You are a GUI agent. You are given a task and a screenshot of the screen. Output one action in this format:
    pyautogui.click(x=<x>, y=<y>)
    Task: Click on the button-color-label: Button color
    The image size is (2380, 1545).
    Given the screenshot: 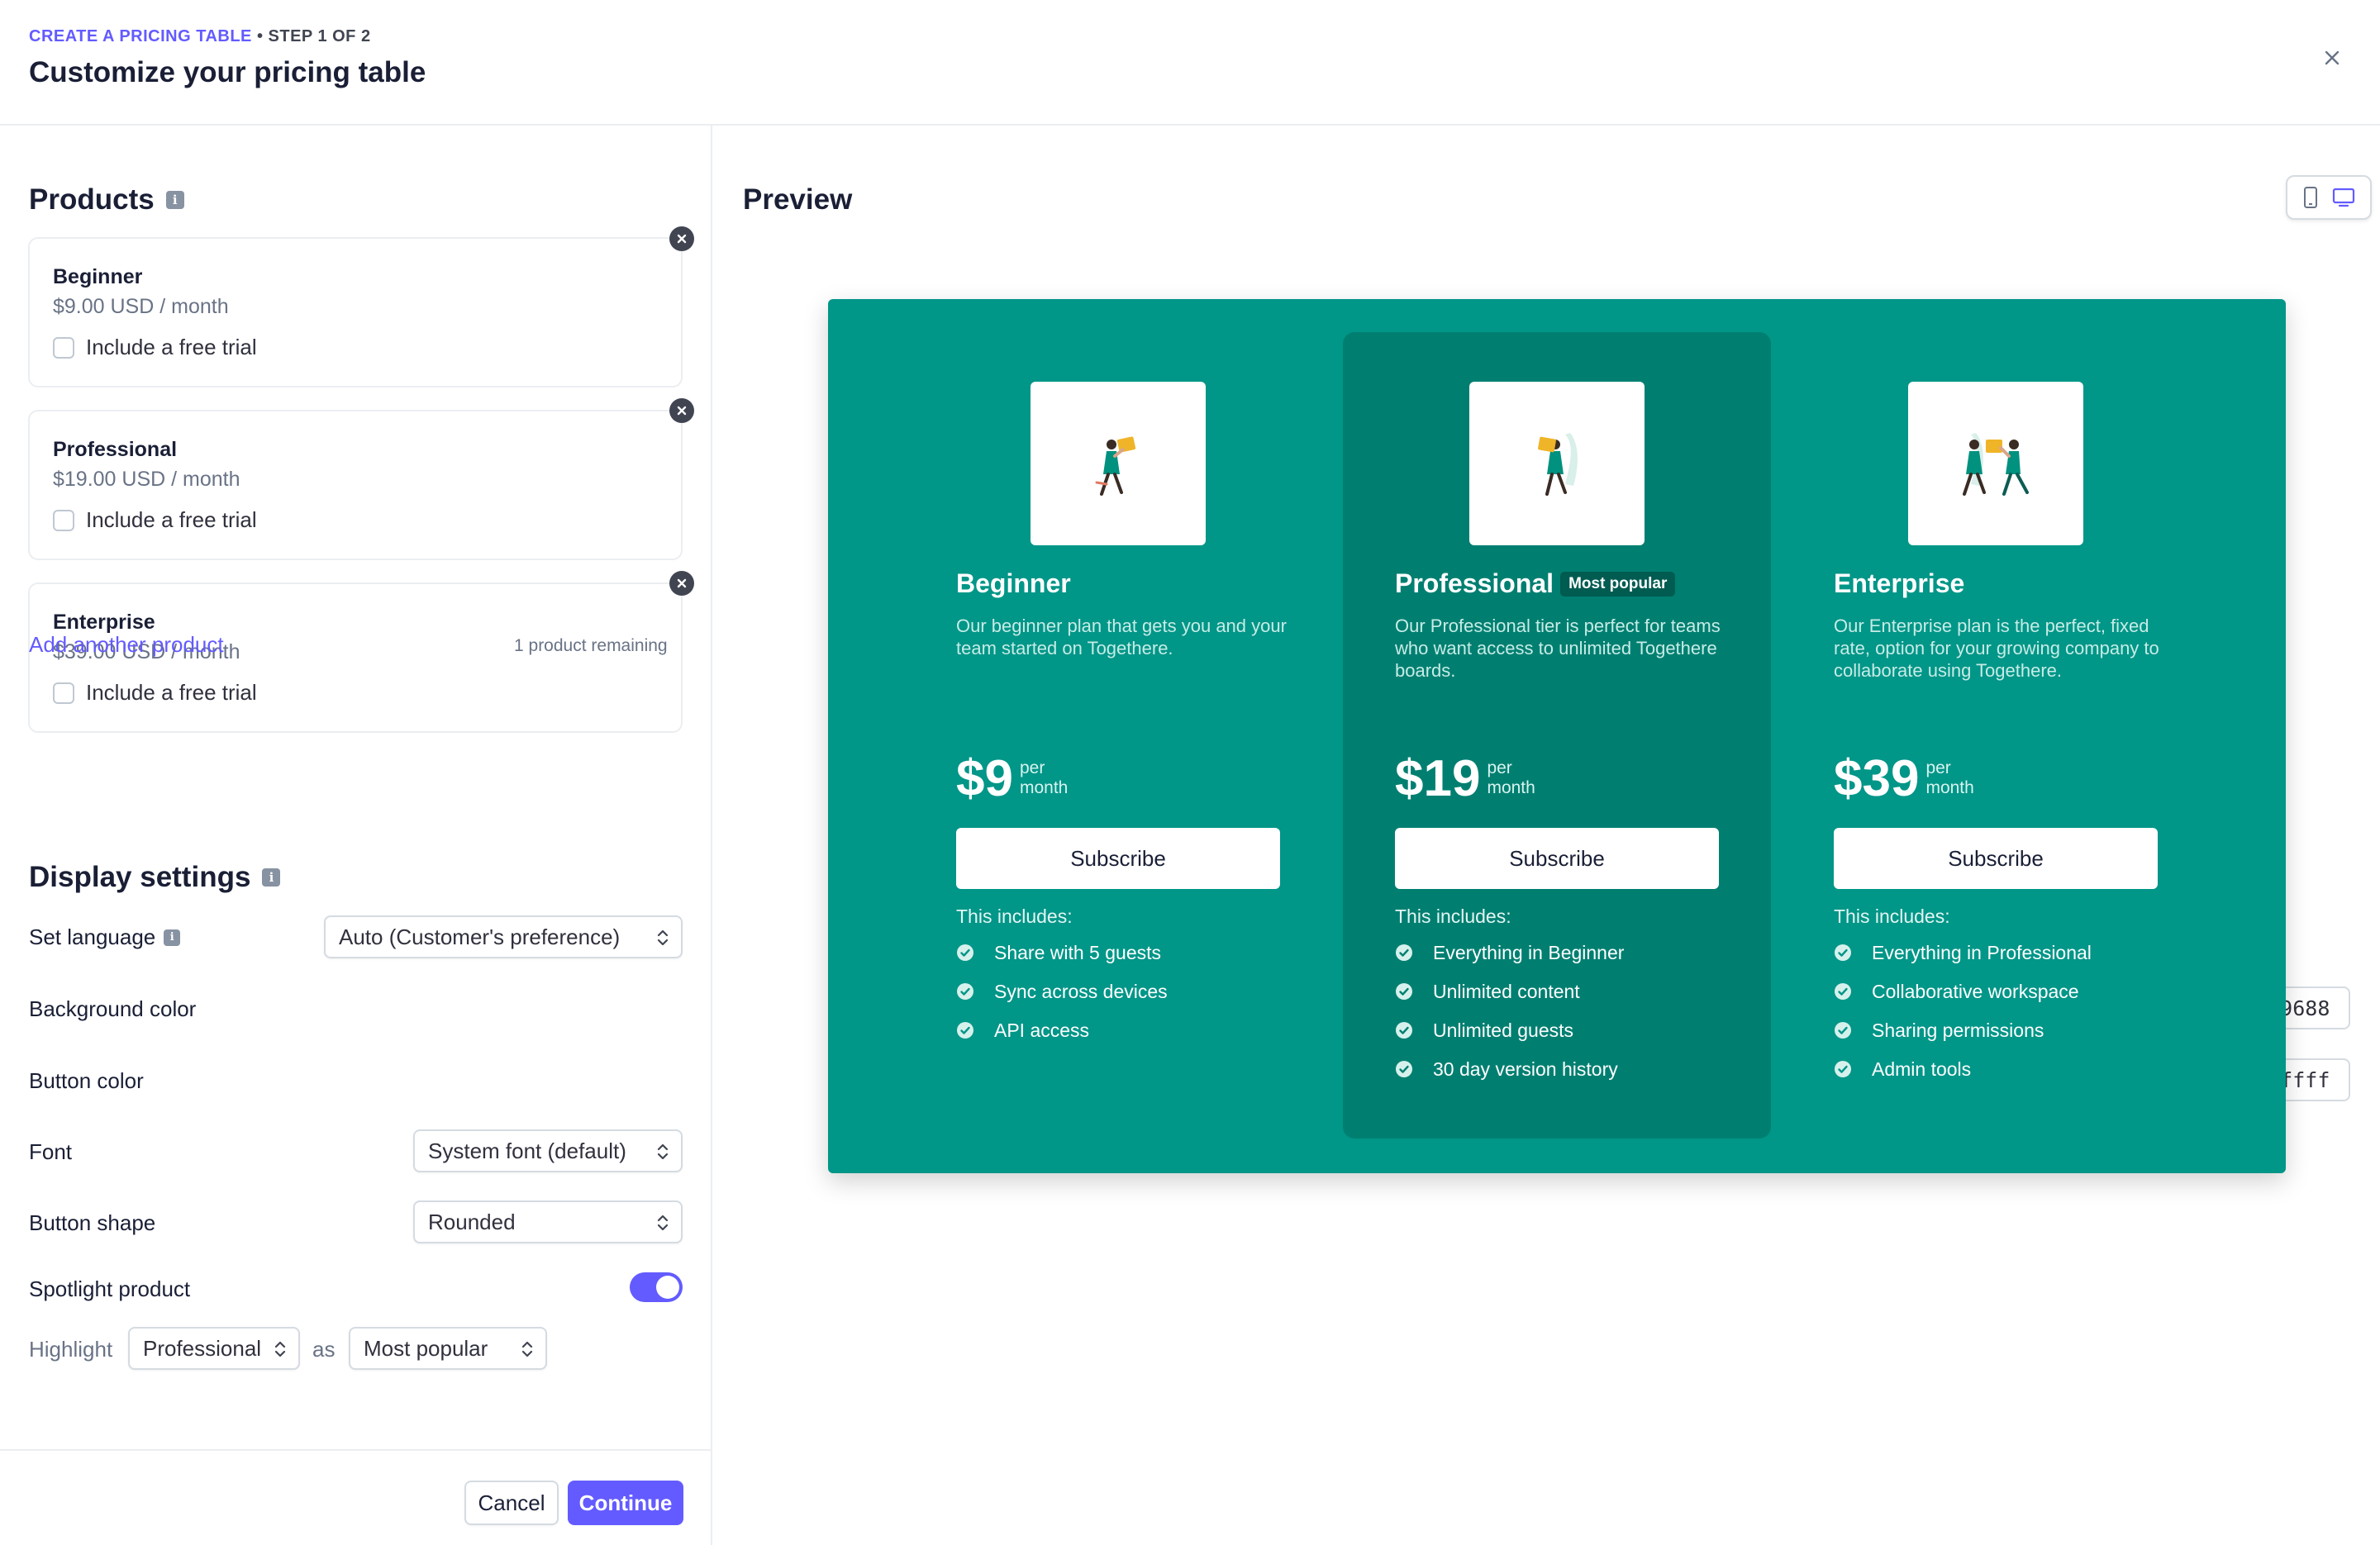 What is the action you would take?
    pyautogui.click(x=86, y=1080)
    